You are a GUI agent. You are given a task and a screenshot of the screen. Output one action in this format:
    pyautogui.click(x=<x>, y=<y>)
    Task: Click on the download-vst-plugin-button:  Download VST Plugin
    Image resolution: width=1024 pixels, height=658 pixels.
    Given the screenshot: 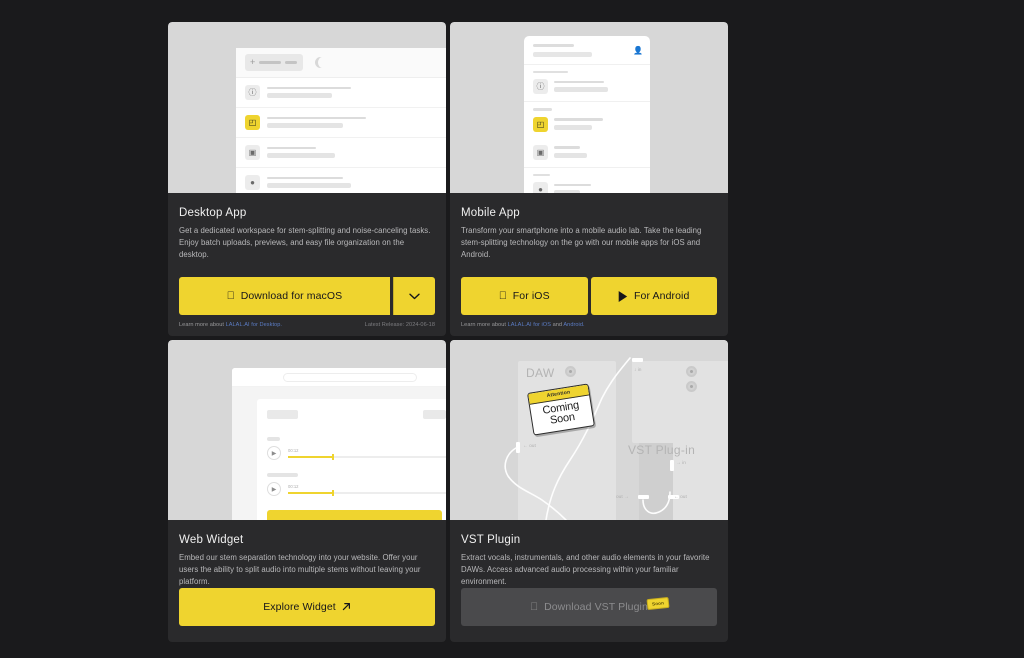 What is the action you would take?
    pyautogui.click(x=589, y=606)
    